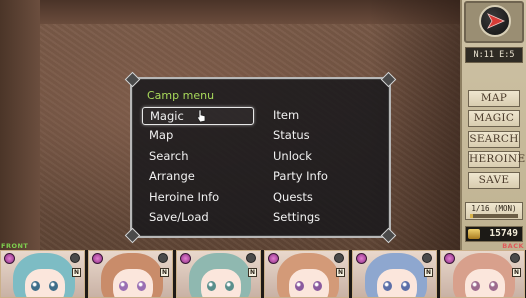 The image size is (526, 298). What do you see at coordinates (198, 177) in the screenshot?
I see `menu-item-arrange: Arrange` at bounding box center [198, 177].